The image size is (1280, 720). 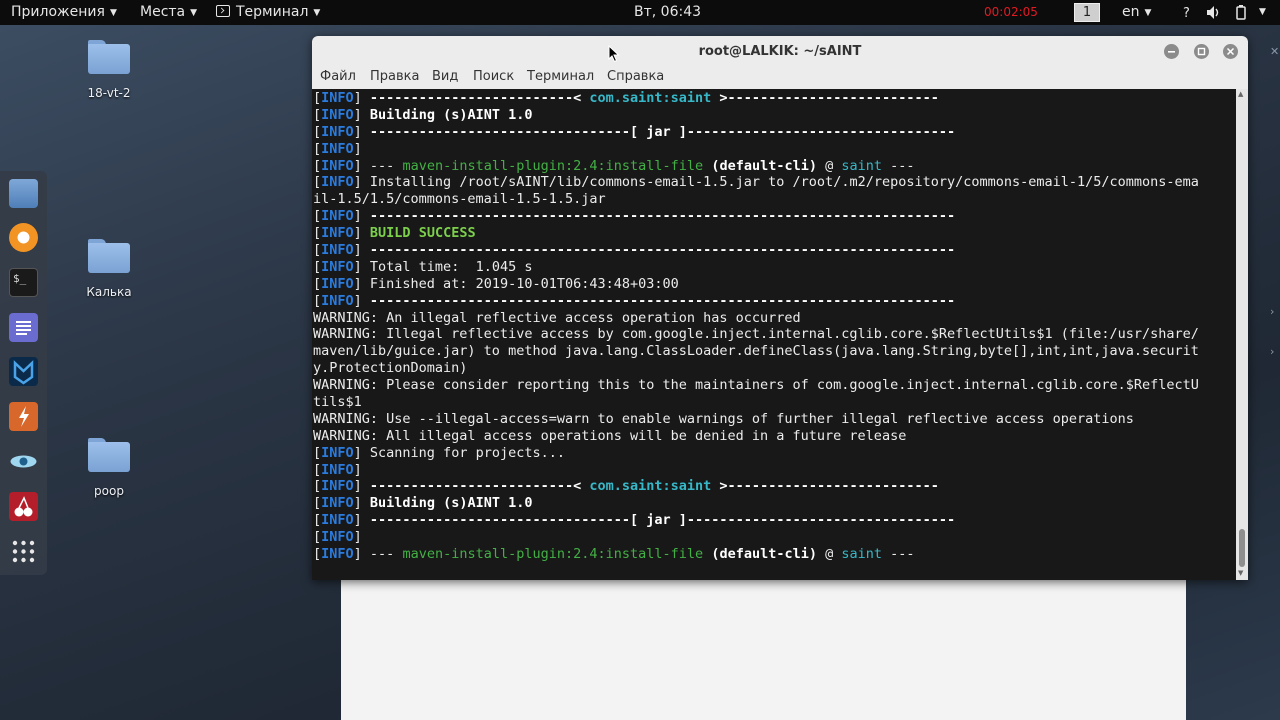 What do you see at coordinates (1275, 51) in the screenshot?
I see `edge-arrow-icon: ✕` at bounding box center [1275, 51].